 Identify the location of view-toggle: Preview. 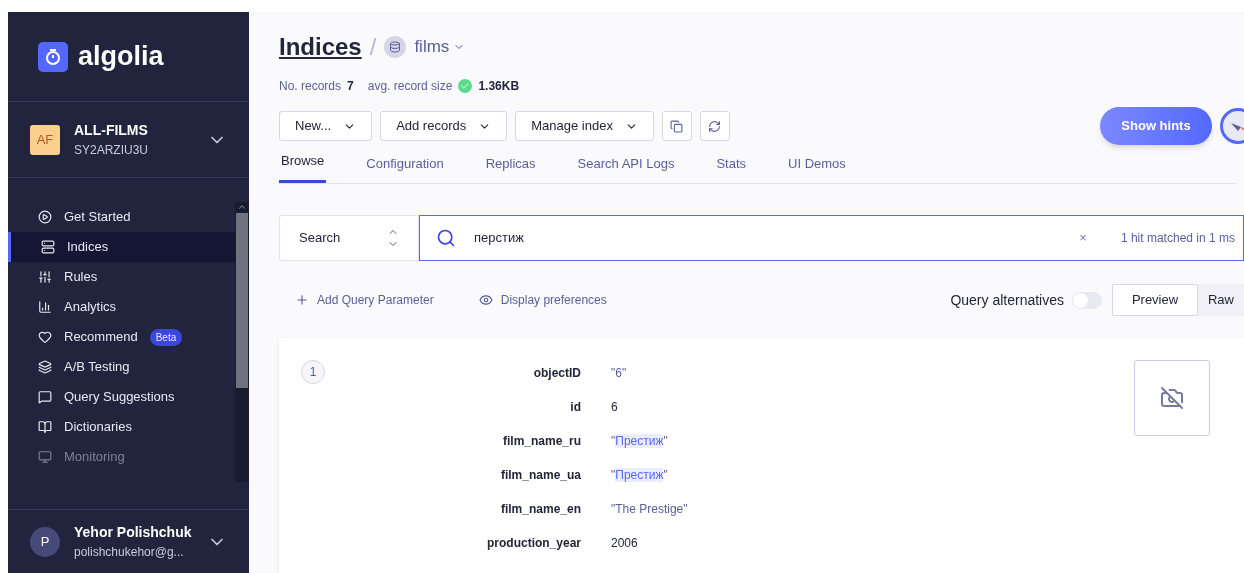
(1155, 300).